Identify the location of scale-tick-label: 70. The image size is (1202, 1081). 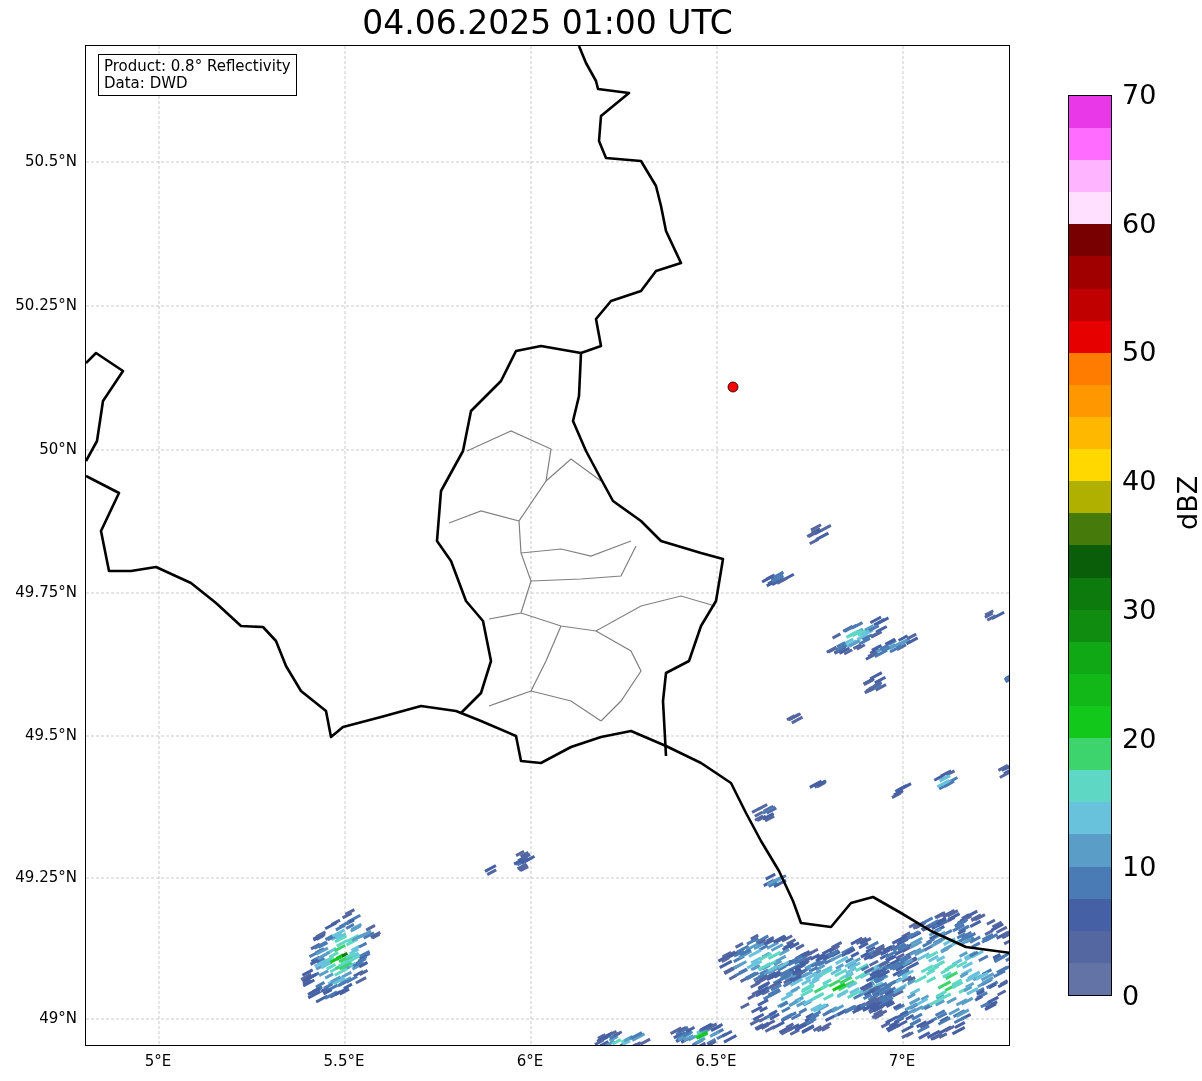
(1139, 94).